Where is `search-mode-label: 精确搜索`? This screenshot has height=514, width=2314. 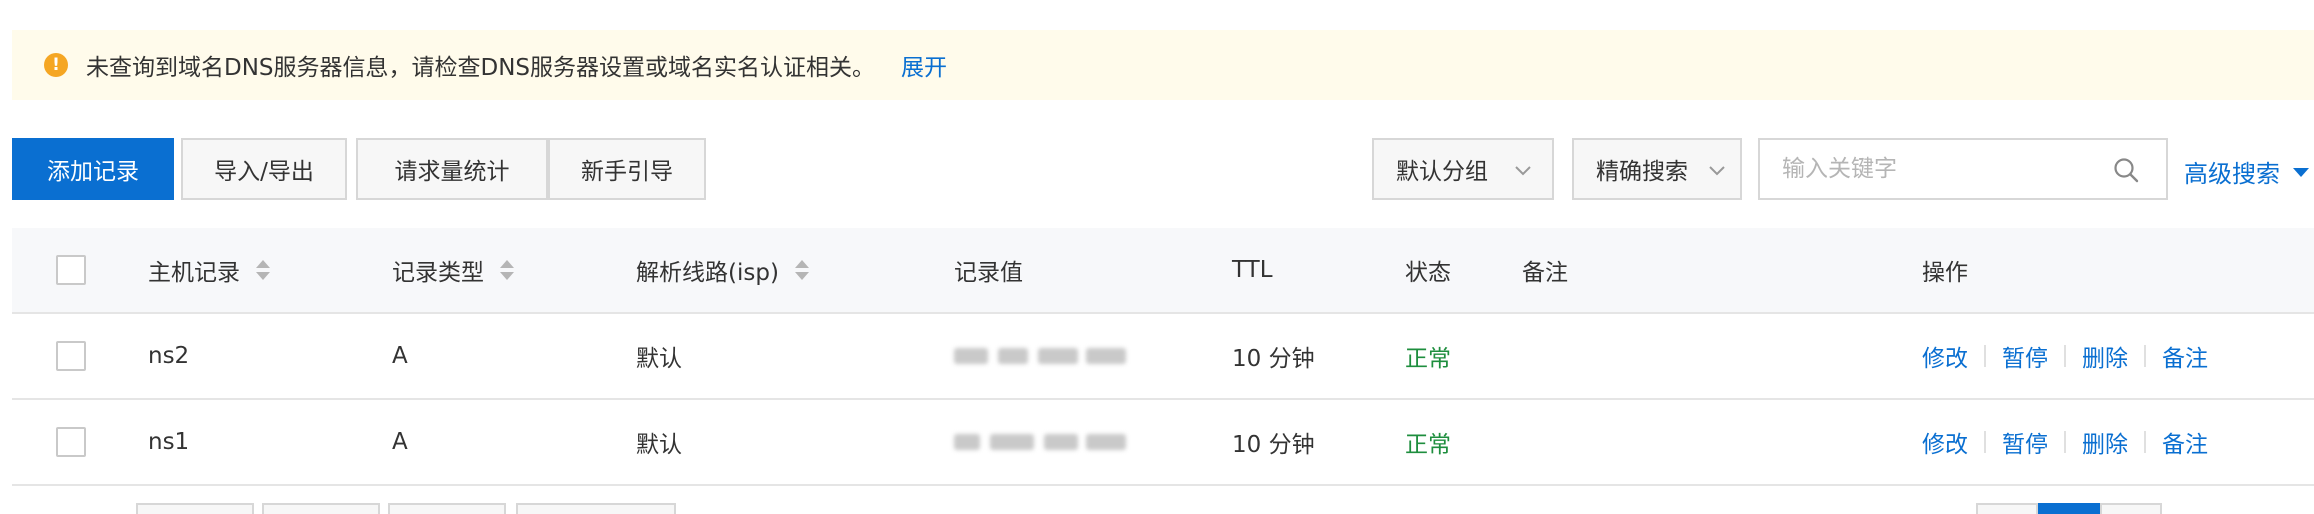
search-mode-label: 精确搜索 is located at coordinates (1642, 172).